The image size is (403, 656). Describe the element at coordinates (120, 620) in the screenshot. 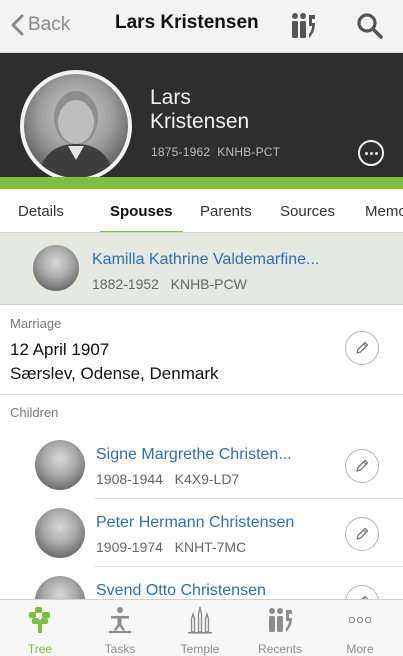

I see `tasks-icon` at that location.